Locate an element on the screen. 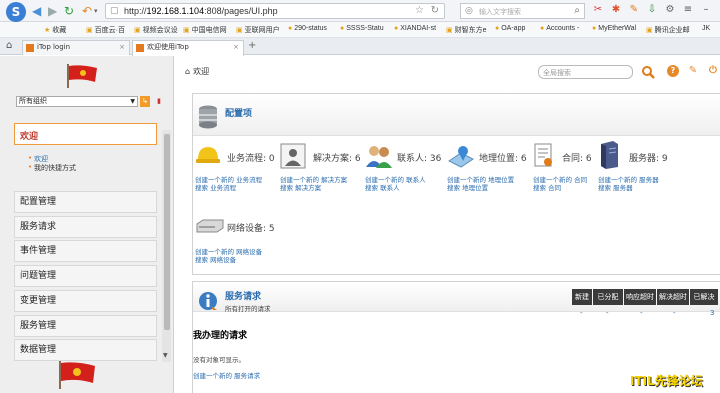  bookmark-item: ● SSSS-Statu is located at coordinates (362, 28).